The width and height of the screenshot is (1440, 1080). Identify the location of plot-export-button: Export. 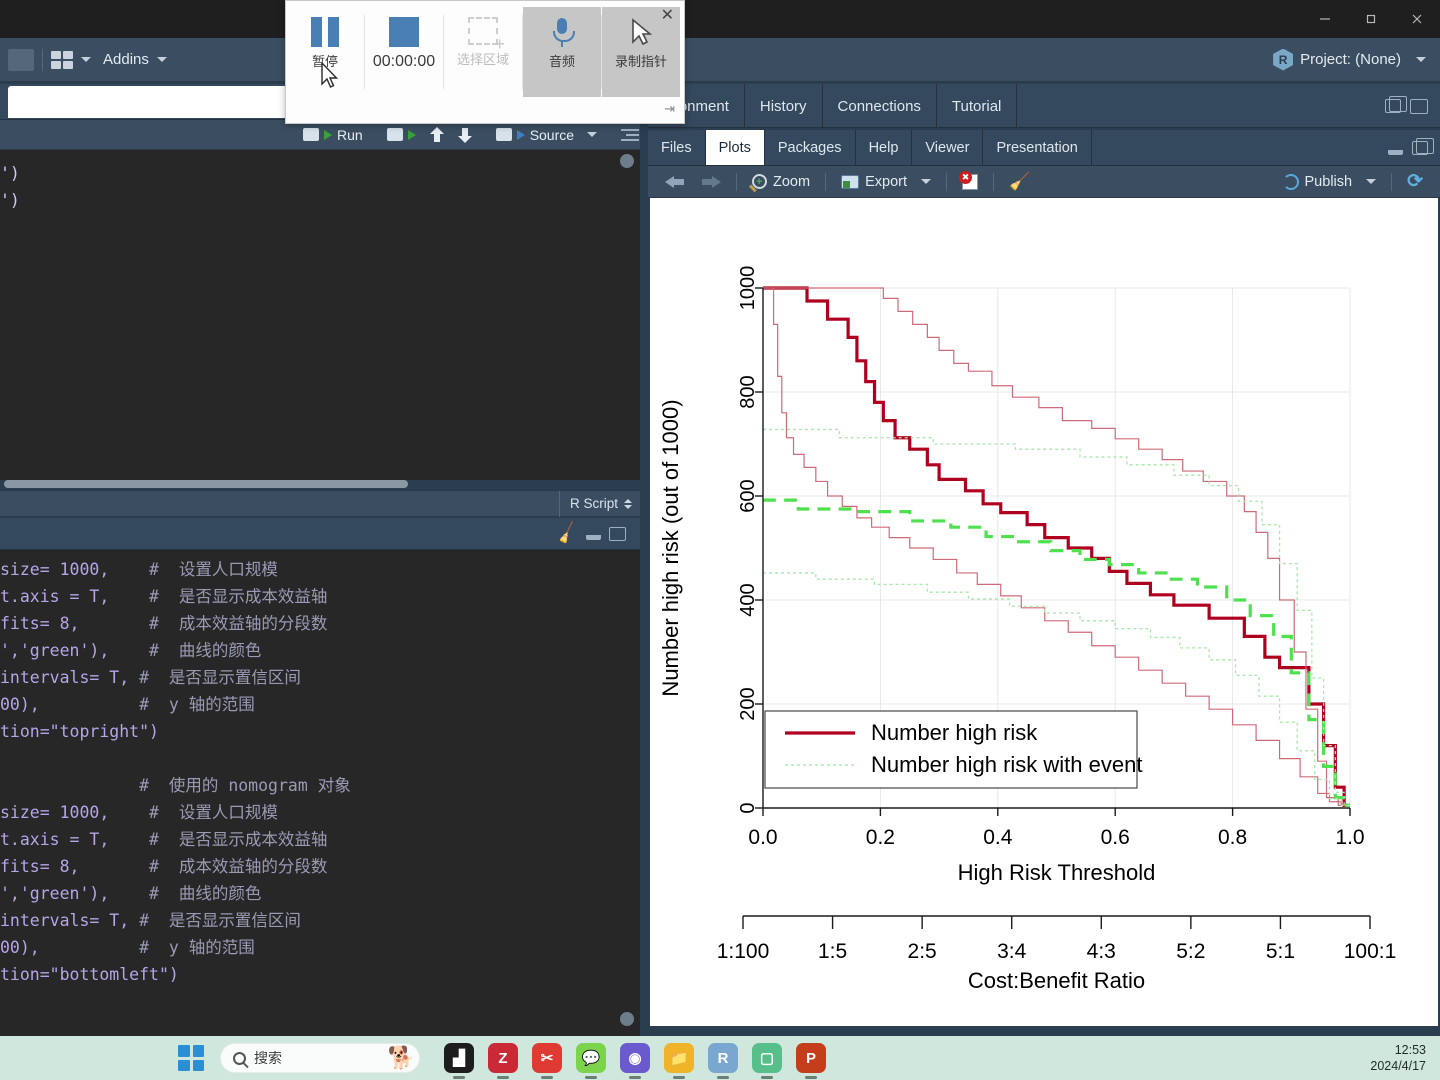
(886, 182).